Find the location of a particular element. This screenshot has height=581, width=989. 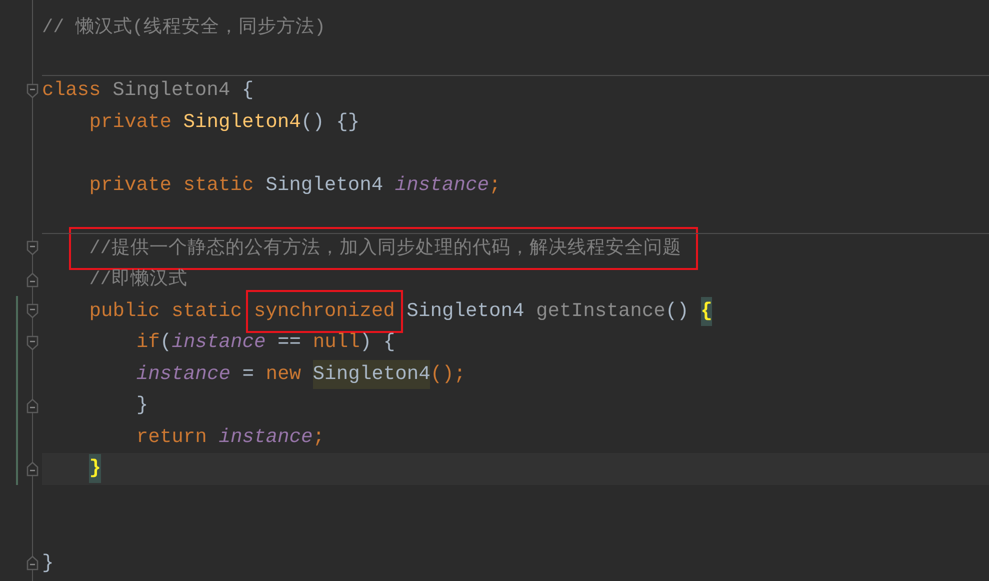

code-token: synchronized is located at coordinates (324, 311).